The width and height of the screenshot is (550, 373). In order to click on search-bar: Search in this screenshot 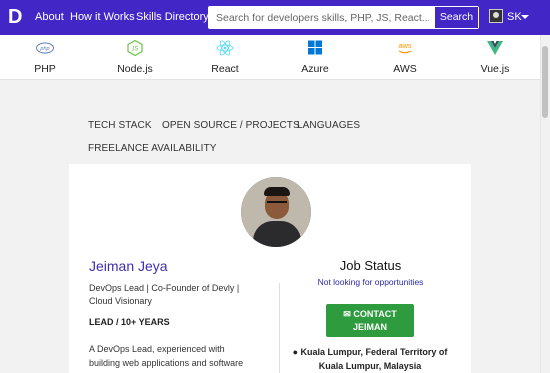, I will do `click(343, 17)`.